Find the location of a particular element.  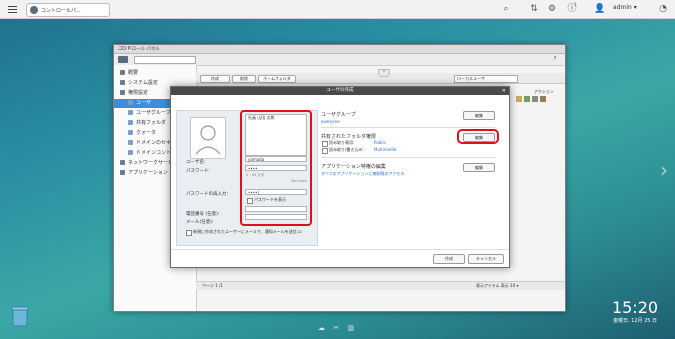

readonly-icon is located at coordinates (325, 144).